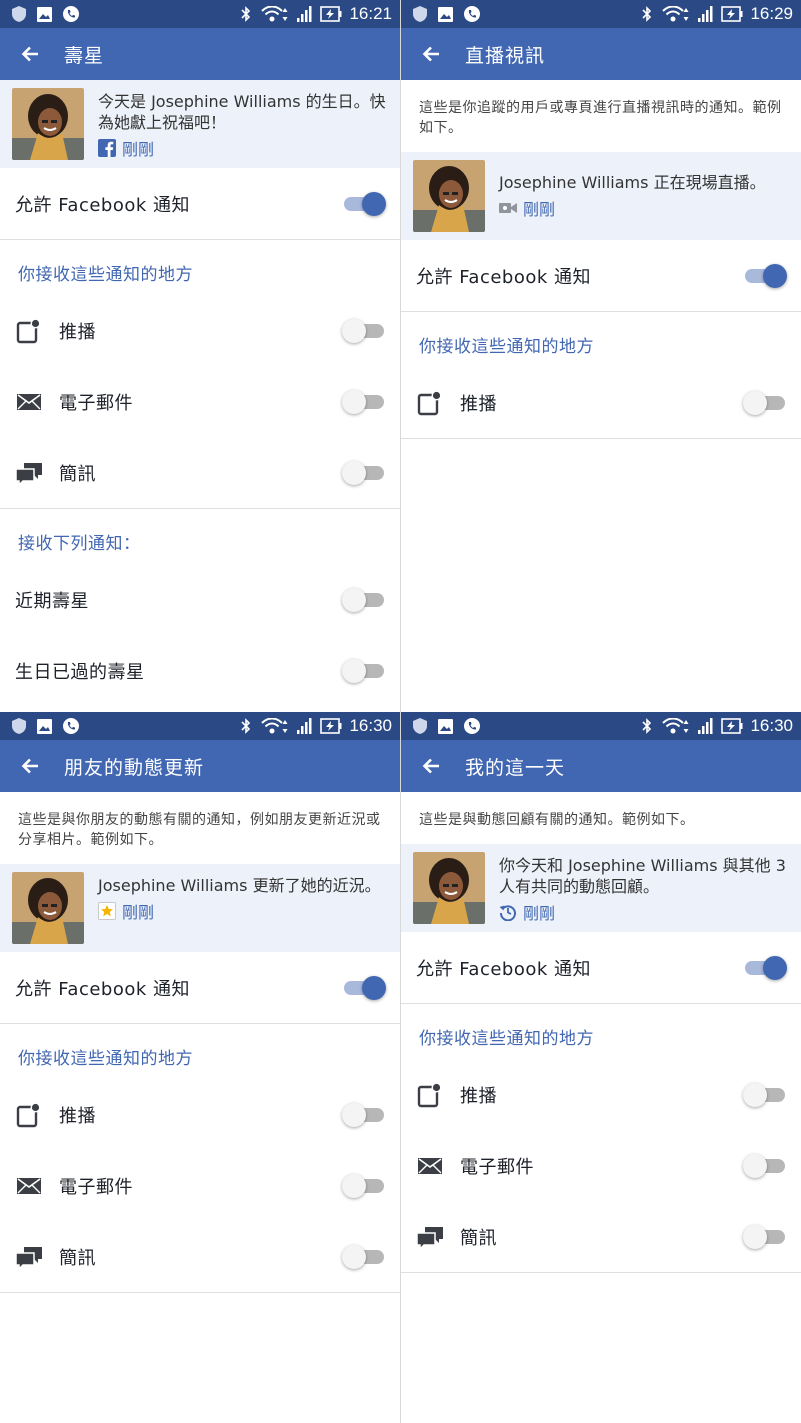 The image size is (801, 1423). I want to click on example-notification: Josephine Williams 正在現場直播。 剛剛, so click(601, 196).